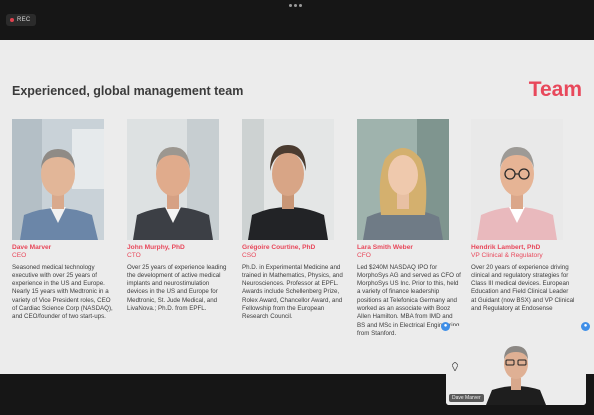  I want to click on member-name: John Murphy, PhD, so click(156, 247).